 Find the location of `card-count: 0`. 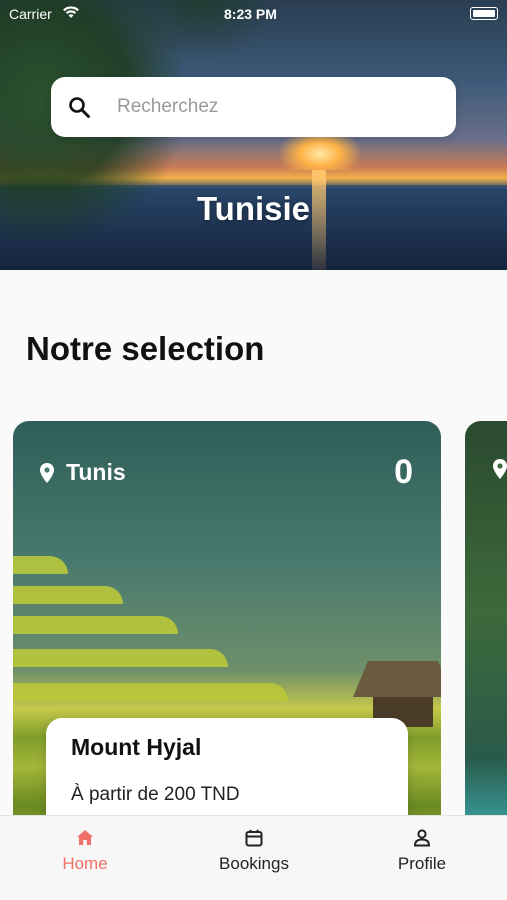

card-count: 0 is located at coordinates (403, 472).